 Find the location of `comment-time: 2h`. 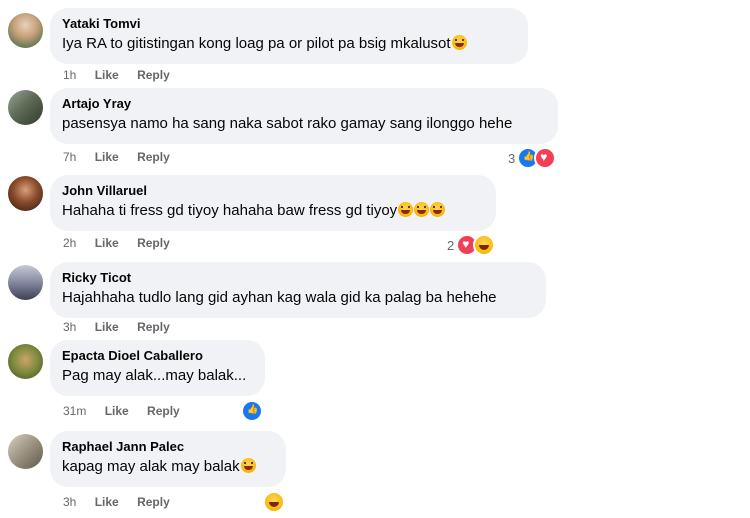

comment-time: 2h is located at coordinates (69, 243).